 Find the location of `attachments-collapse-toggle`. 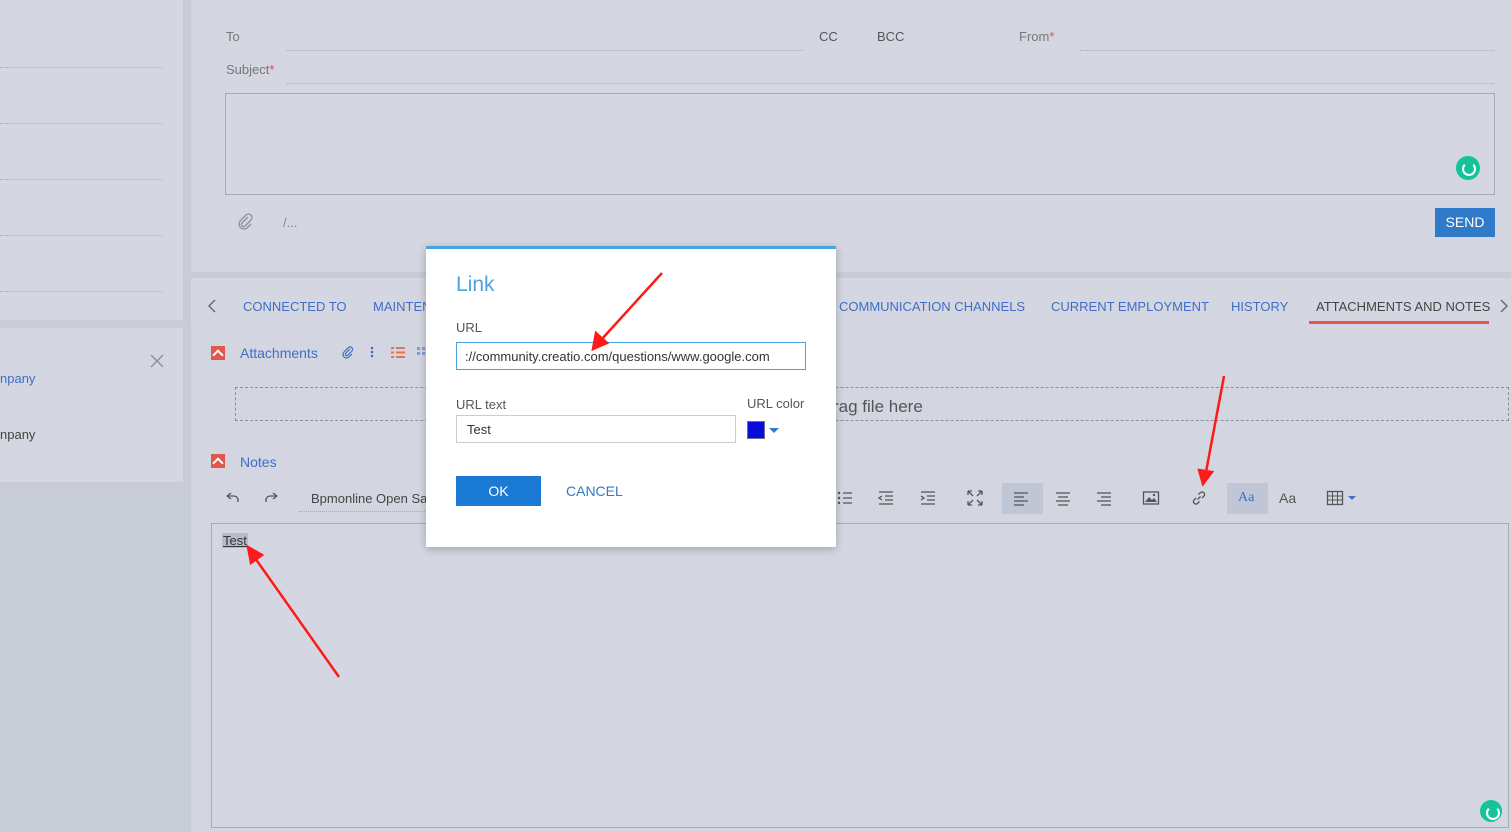

attachments-collapse-toggle is located at coordinates (218, 353).